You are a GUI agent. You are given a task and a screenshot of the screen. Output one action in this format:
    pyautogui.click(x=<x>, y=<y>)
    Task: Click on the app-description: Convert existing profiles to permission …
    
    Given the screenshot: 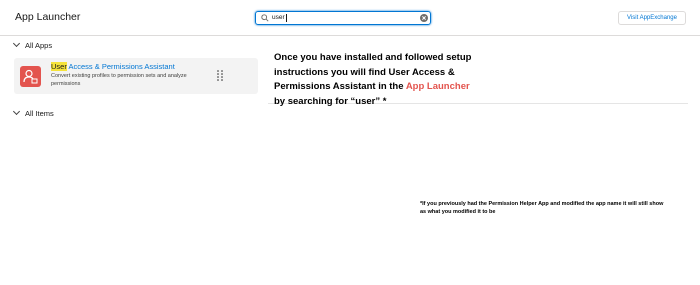 What is the action you would take?
    pyautogui.click(x=119, y=80)
    